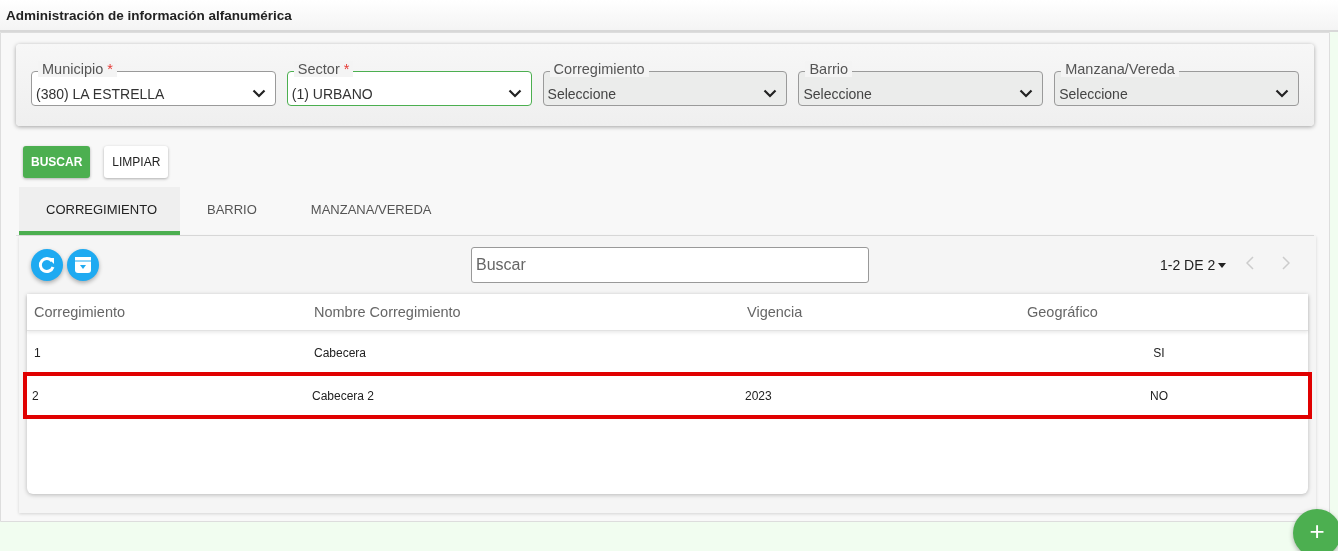 The width and height of the screenshot is (1338, 551). Describe the element at coordinates (343, 395) in the screenshot. I see `table-cell-text: Cabecera 2` at that location.